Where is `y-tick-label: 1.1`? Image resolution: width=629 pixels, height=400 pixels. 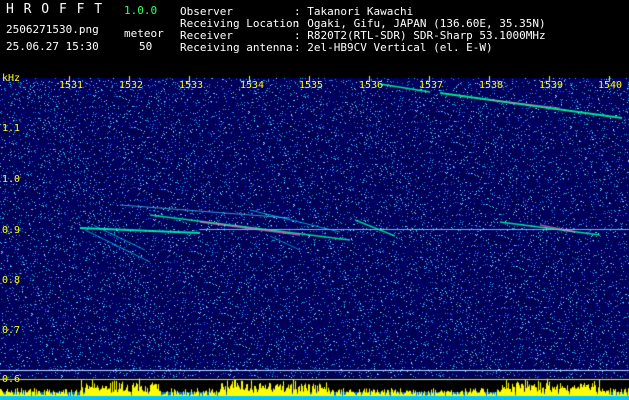
y-tick-label: 1.1 is located at coordinates (11, 128).